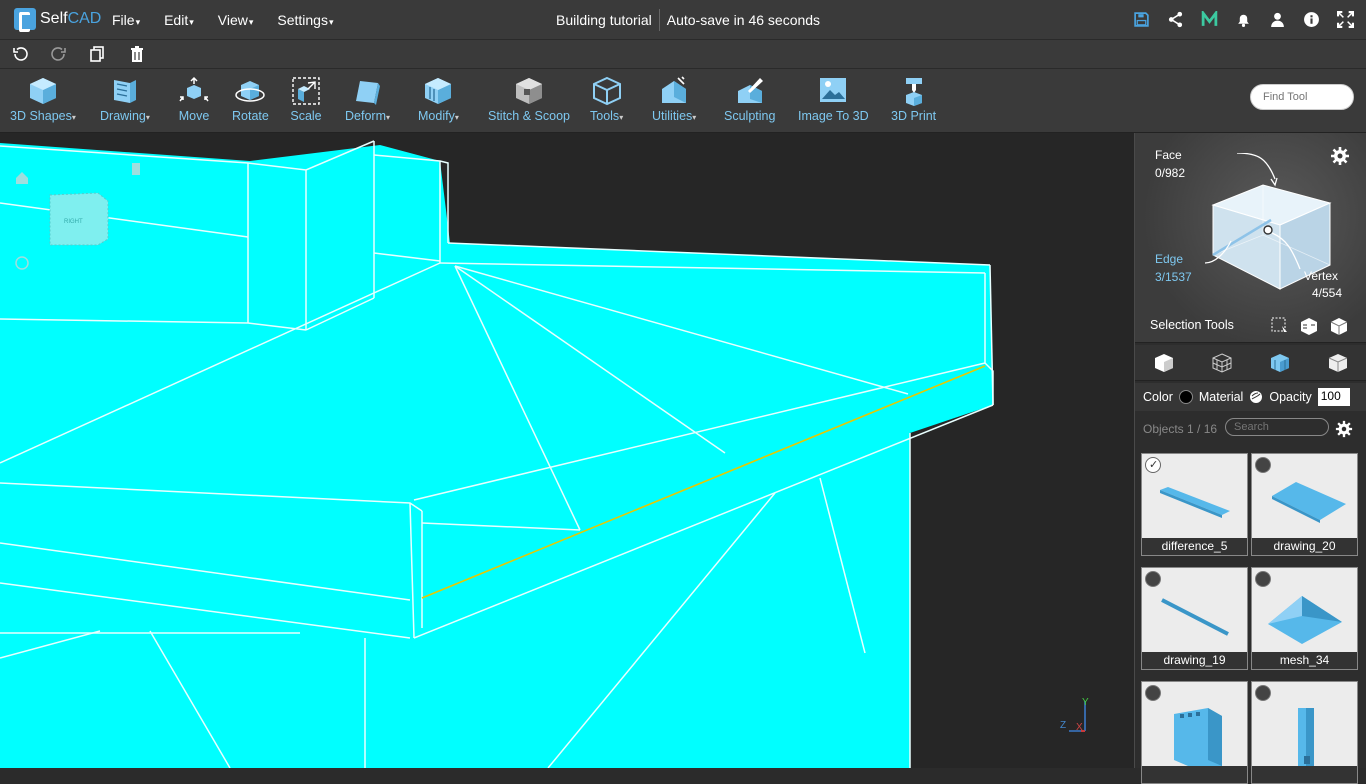 The width and height of the screenshot is (1366, 784). I want to click on material-label: Material, so click(1221, 397).